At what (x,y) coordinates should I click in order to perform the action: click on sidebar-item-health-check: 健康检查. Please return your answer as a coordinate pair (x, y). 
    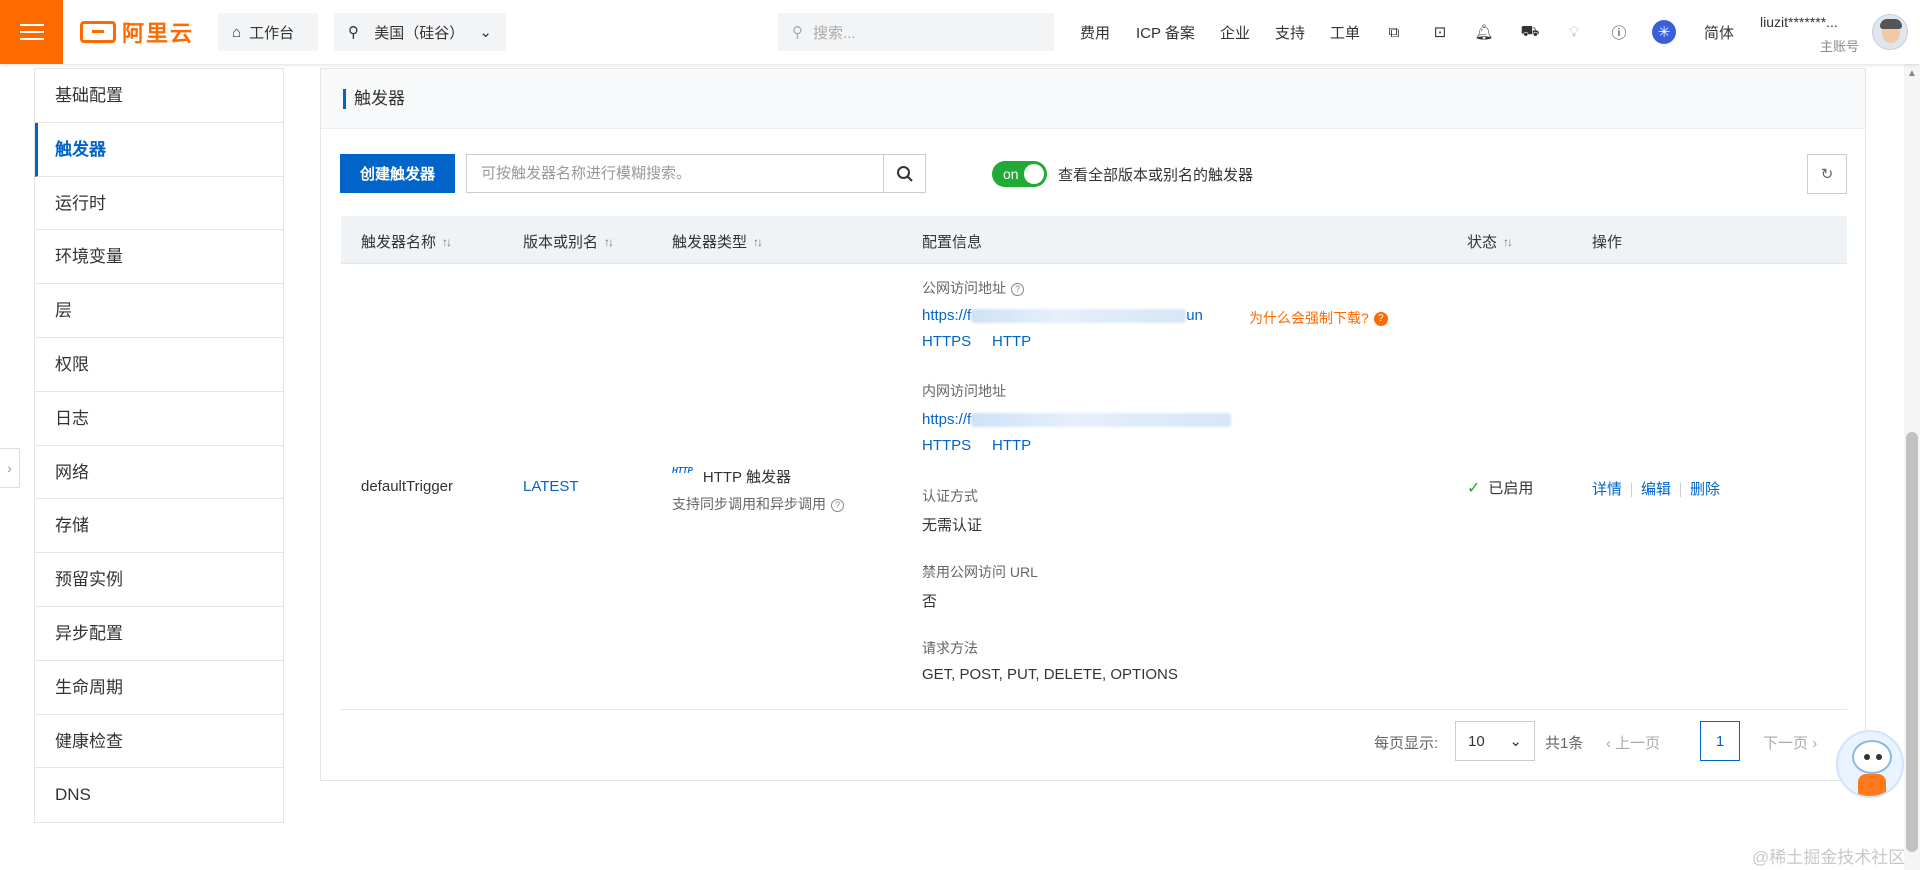
    Looking at the image, I should click on (159, 742).